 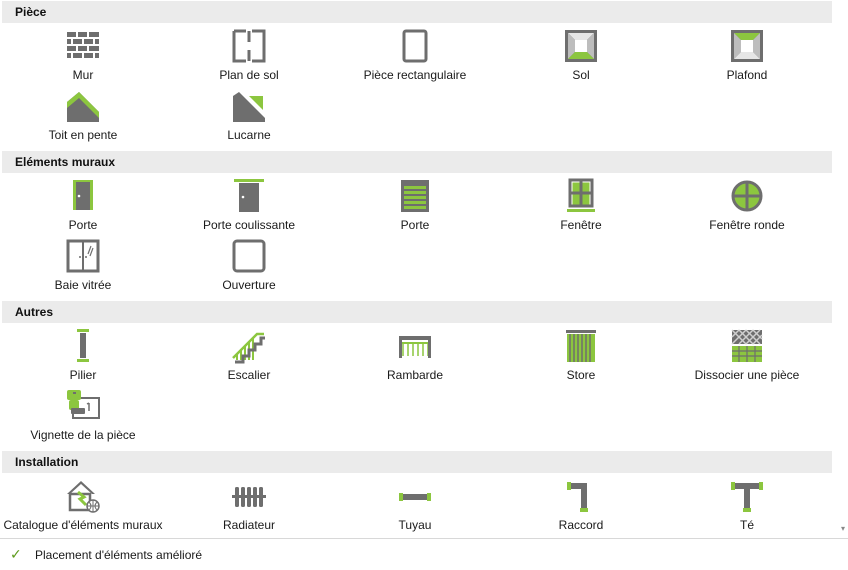 What do you see at coordinates (747, 375) in the screenshot?
I see `tool-label: Dissocier une pièce` at bounding box center [747, 375].